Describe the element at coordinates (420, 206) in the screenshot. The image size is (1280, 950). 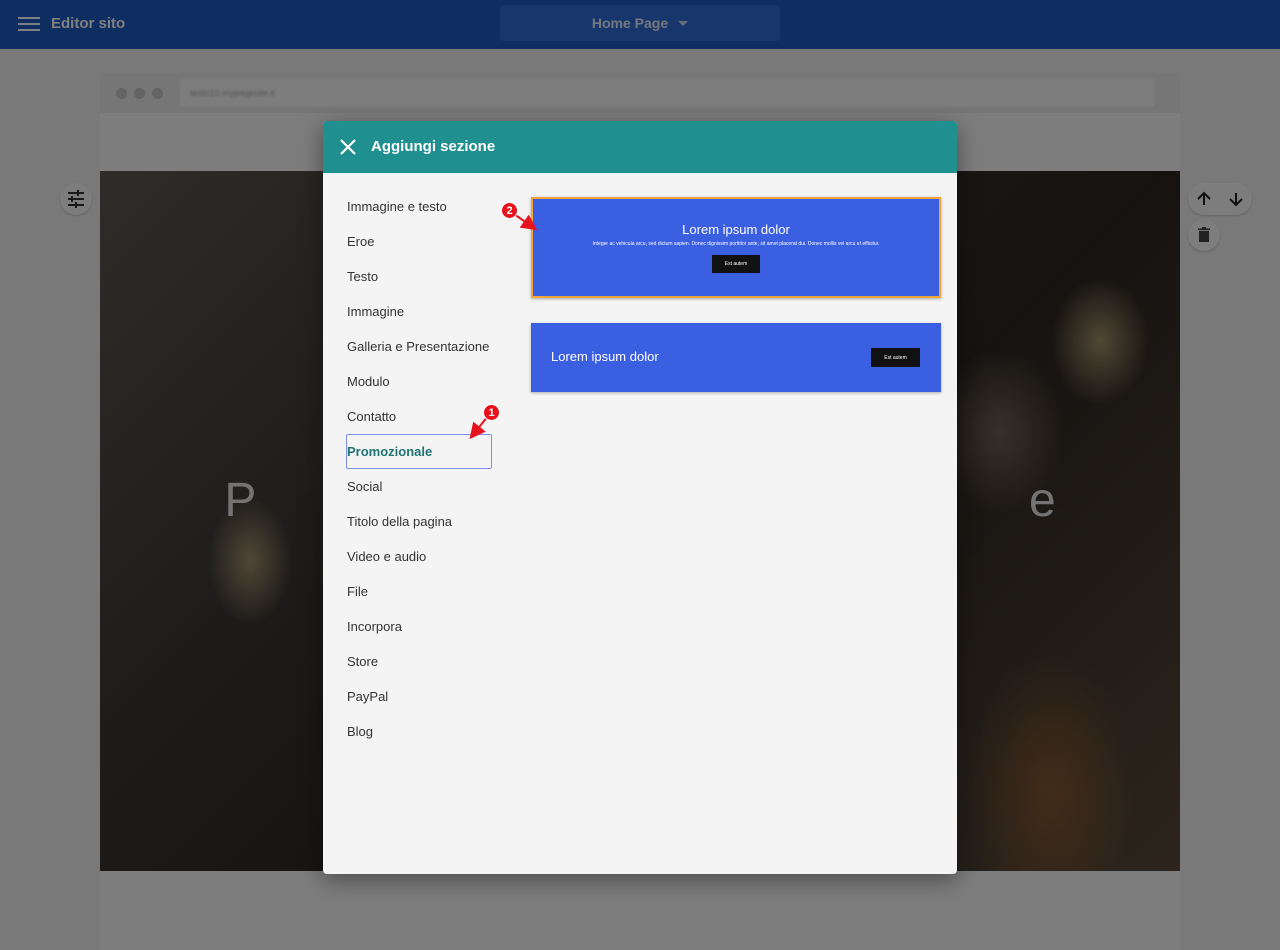
I see `category-immagine-e-testo: Immagine e testo` at that location.